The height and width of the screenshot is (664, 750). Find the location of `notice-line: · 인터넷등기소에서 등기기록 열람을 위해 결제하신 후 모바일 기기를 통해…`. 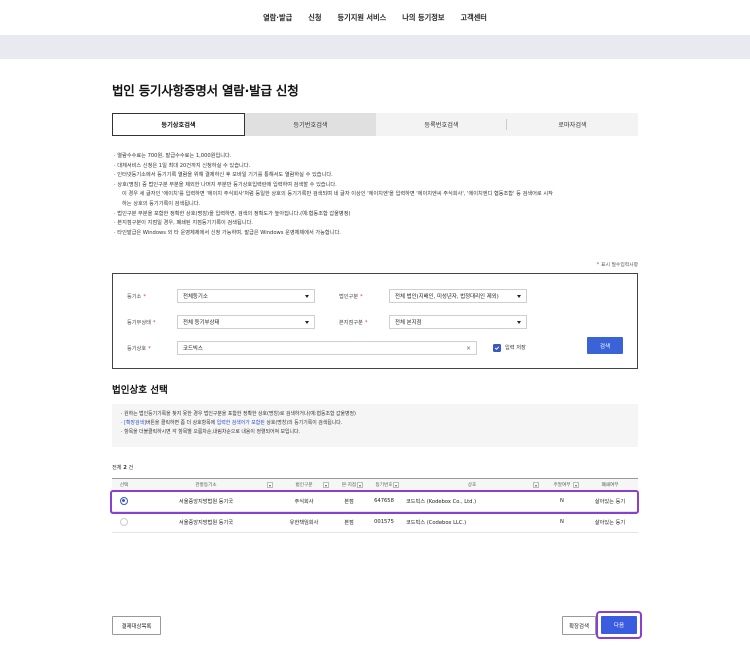

notice-line: · 인터넷등기소에서 등기기록 열람을 위해 결제하신 후 모바일 기기를 통해… is located at coordinates (223, 175).